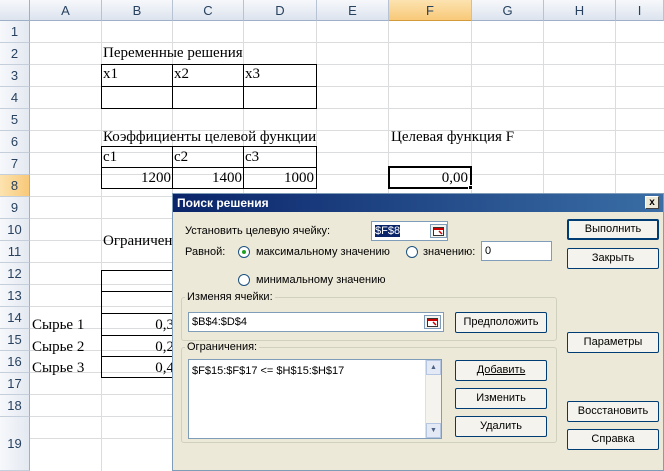 The image size is (664, 471). What do you see at coordinates (137, 325) in the screenshot?
I see `cell-b15: 0,3` at bounding box center [137, 325].